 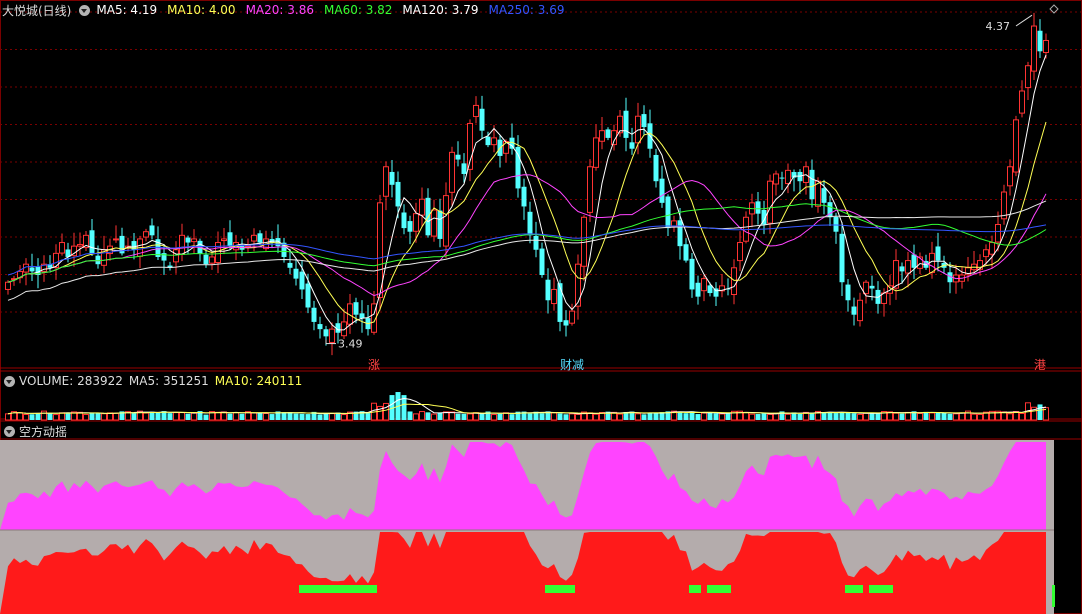 I want to click on stock-title: 大悦城(日线), so click(x=37, y=10).